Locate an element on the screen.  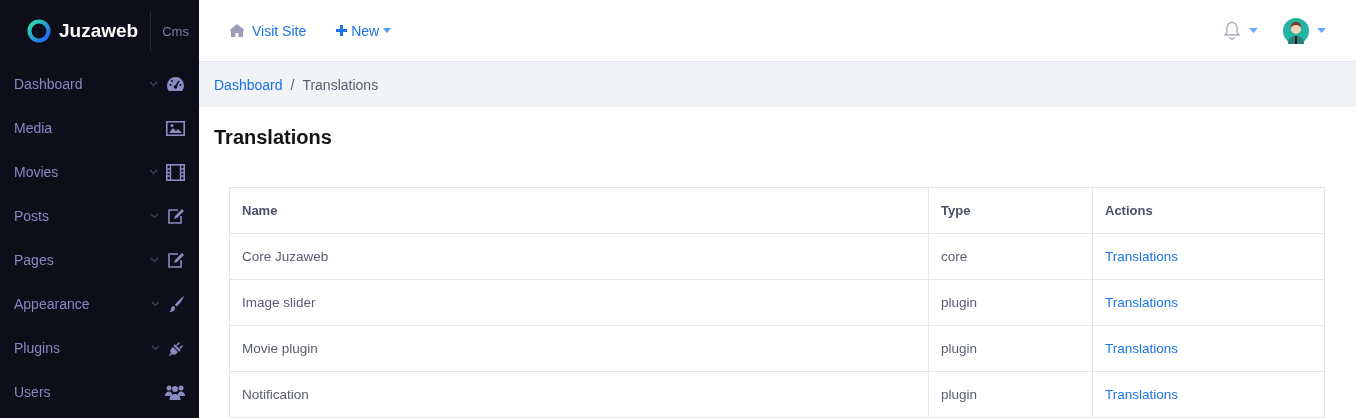
brand-name: Juzaweb is located at coordinates (99, 31).